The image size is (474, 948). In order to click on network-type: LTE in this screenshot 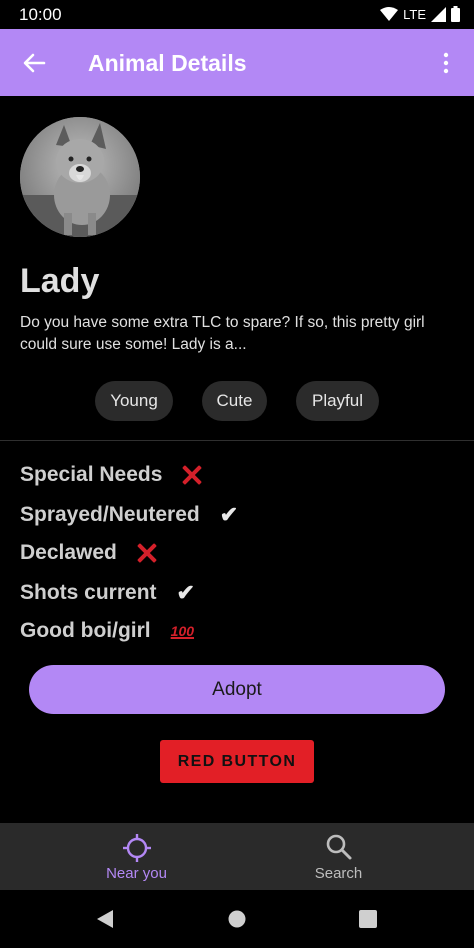, I will do `click(414, 14)`.